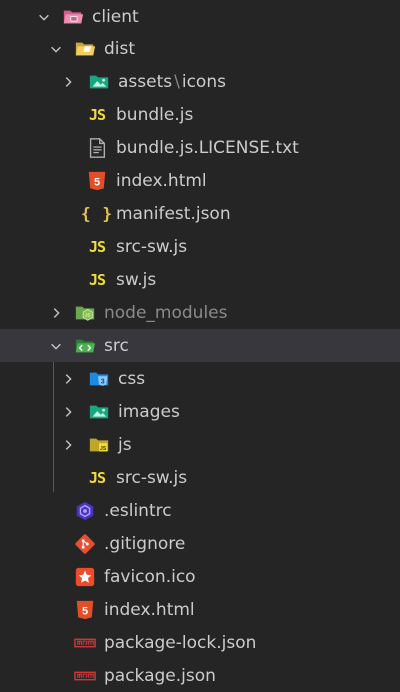 The width and height of the screenshot is (400, 692). Describe the element at coordinates (53, 427) in the screenshot. I see `indent-guide` at that location.